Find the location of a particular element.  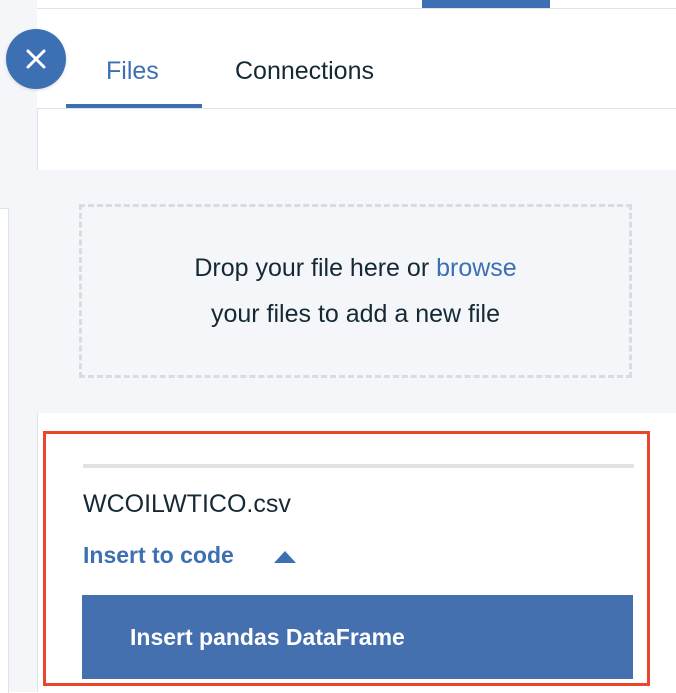

close-icon is located at coordinates (36, 59).